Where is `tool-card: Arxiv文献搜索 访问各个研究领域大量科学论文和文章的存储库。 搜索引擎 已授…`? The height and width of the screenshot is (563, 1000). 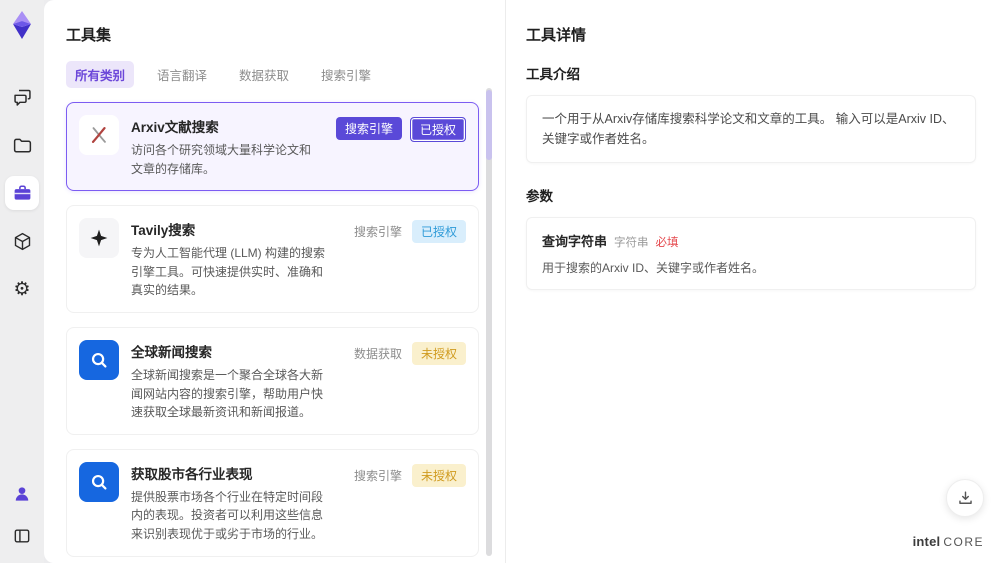
tool-card: Arxiv文献搜索 访问各个研究领域大量科学论文和文章的存储库。 搜索引擎 已授… is located at coordinates (272, 147).